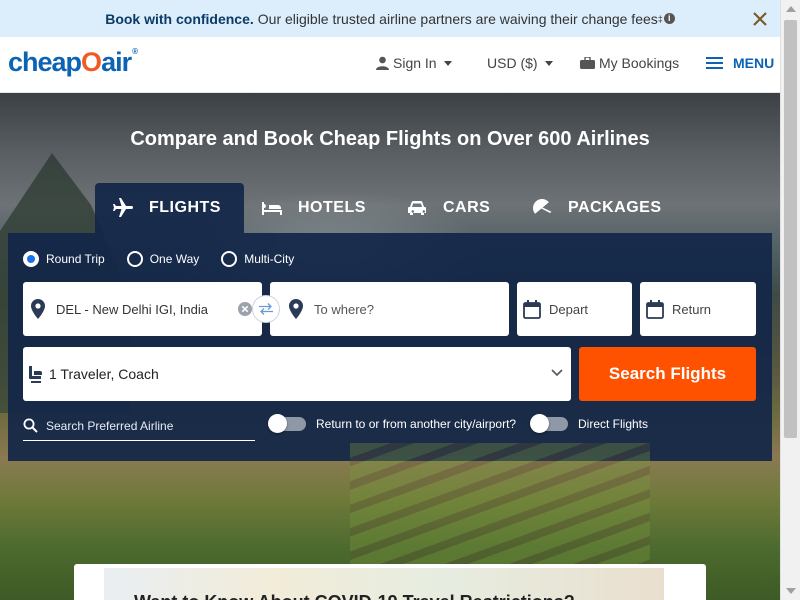 The height and width of the screenshot is (600, 800). I want to click on alt-city-toggle: Return to or from another city/airport?, so click(392, 423).